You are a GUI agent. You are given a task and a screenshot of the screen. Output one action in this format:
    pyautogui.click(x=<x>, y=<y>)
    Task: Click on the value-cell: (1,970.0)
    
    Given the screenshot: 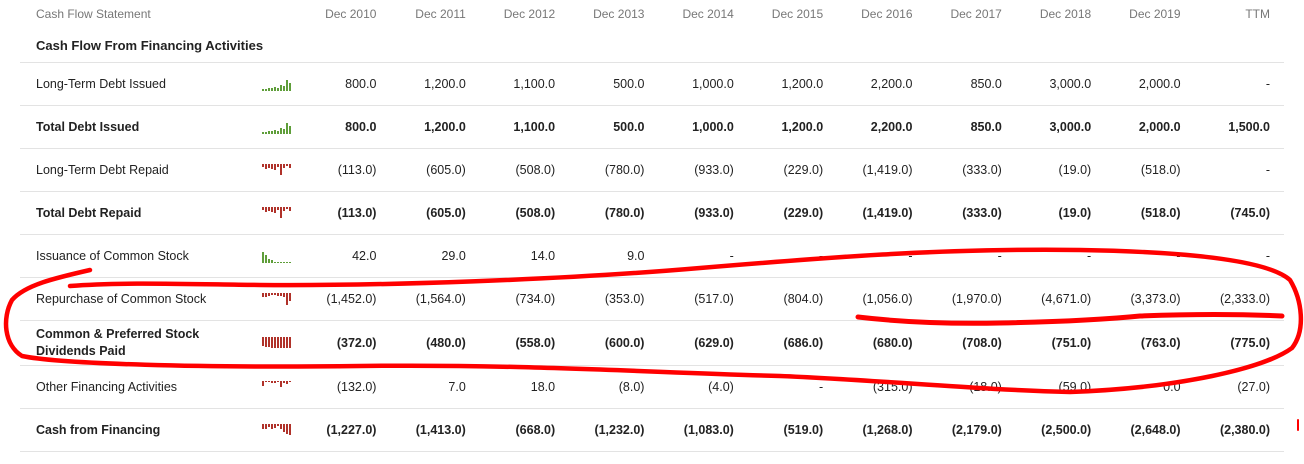 What is the action you would take?
    pyautogui.click(x=971, y=299)
    